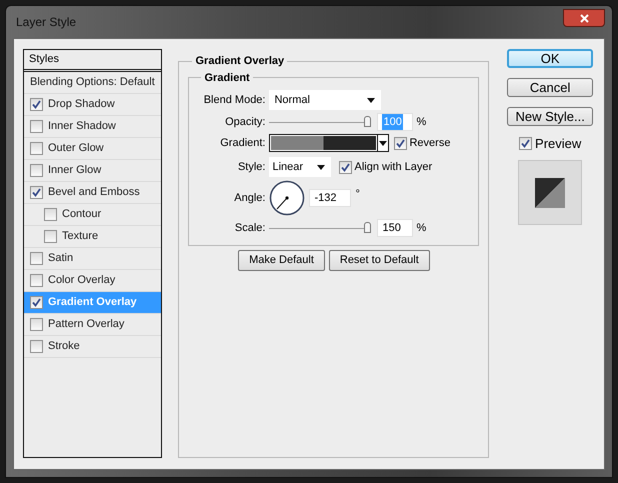 This screenshot has height=483, width=618. What do you see at coordinates (330, 198) in the screenshot?
I see `number-field: -132` at bounding box center [330, 198].